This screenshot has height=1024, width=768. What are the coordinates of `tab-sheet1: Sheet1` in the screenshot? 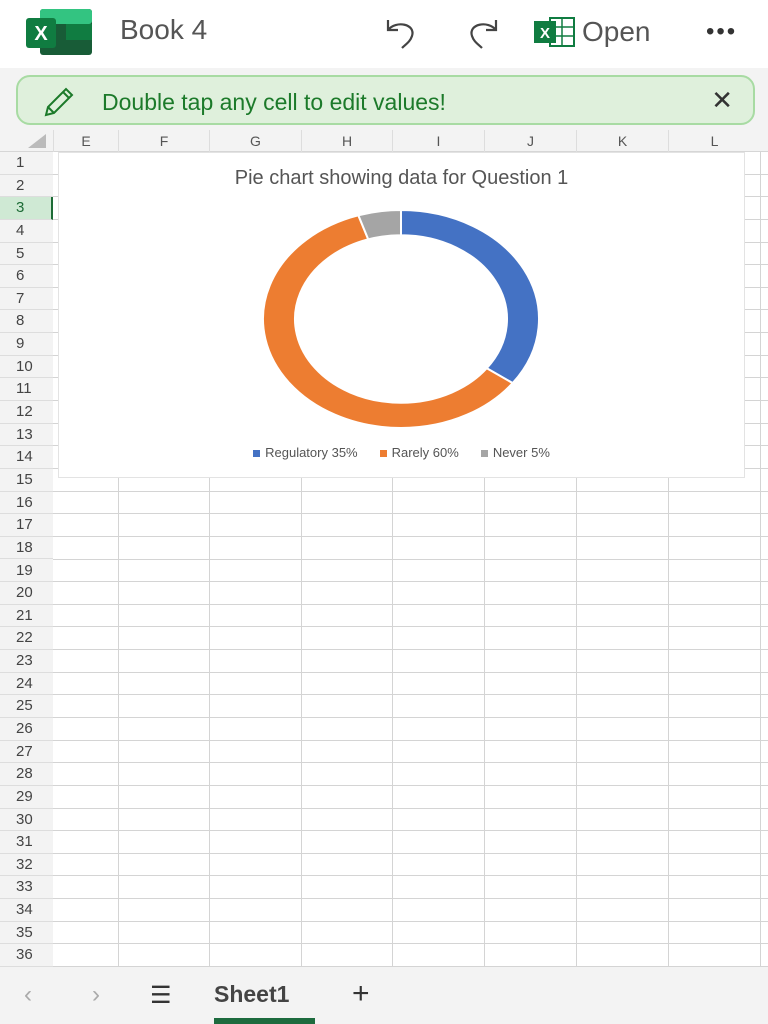 It's located at (251, 994).